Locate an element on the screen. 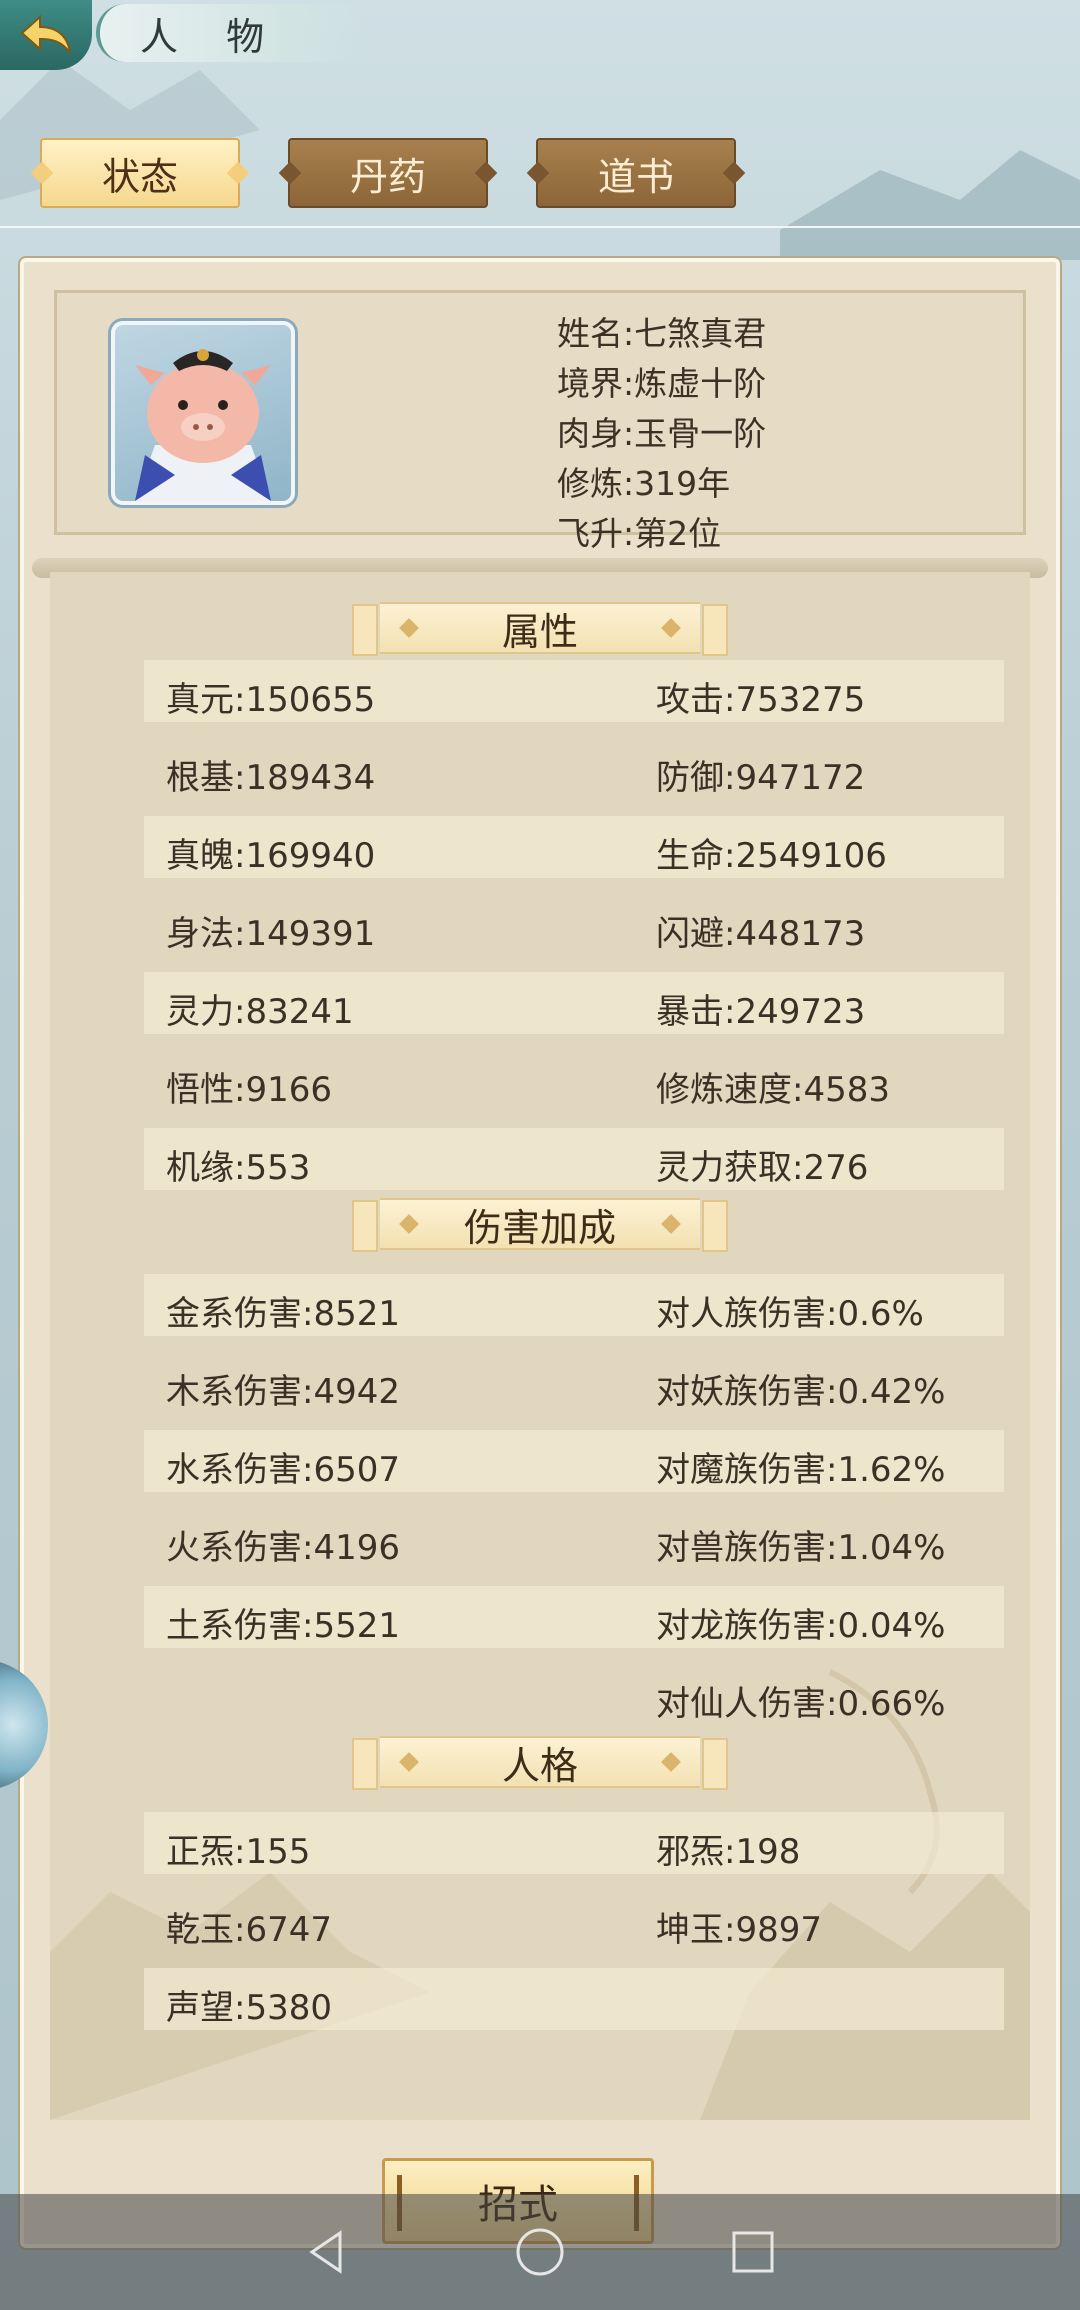 This screenshot has width=1080, height=2310. stat-right: 对魔族伤害:1.62% is located at coordinates (801, 1470).